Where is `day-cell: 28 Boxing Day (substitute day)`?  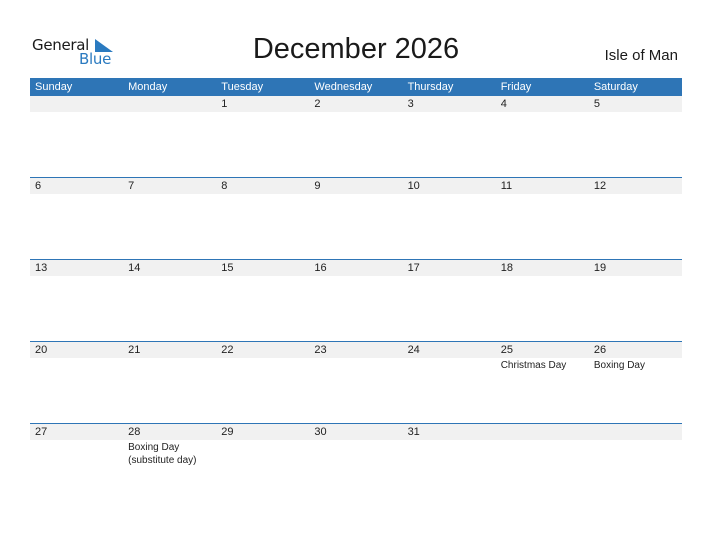 day-cell: 28 Boxing Day (substitute day) is located at coordinates (170, 464).